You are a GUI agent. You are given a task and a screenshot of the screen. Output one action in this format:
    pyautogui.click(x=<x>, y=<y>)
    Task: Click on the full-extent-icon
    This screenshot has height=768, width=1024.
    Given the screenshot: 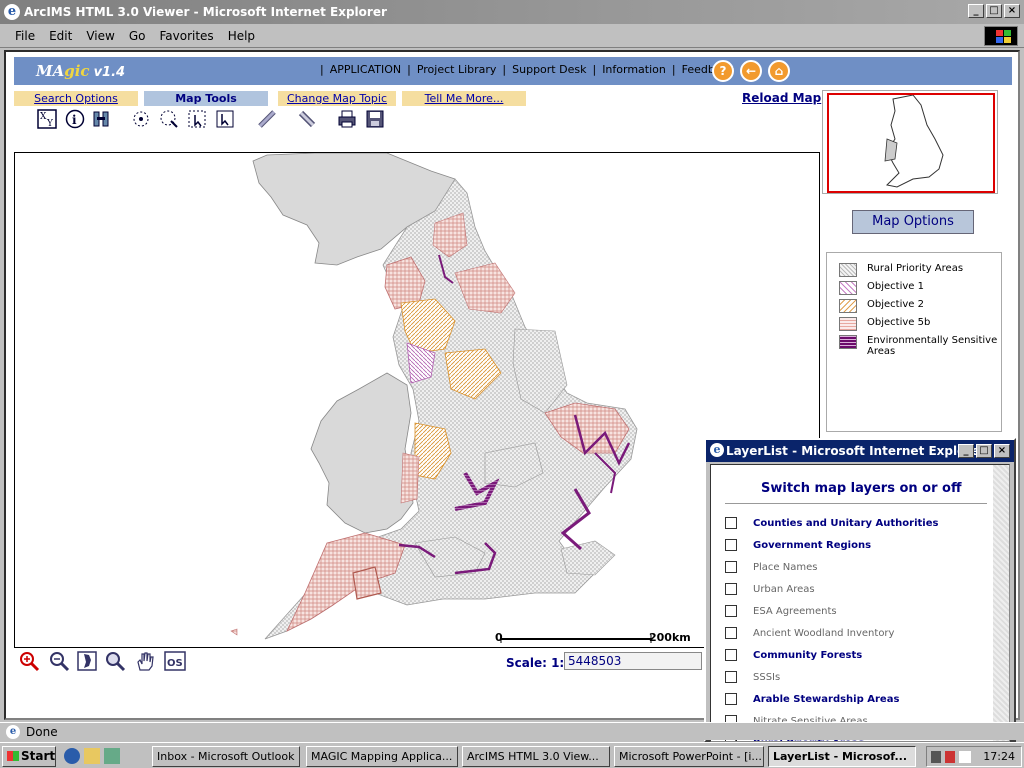 What is the action you would take?
    pyautogui.click(x=87, y=661)
    